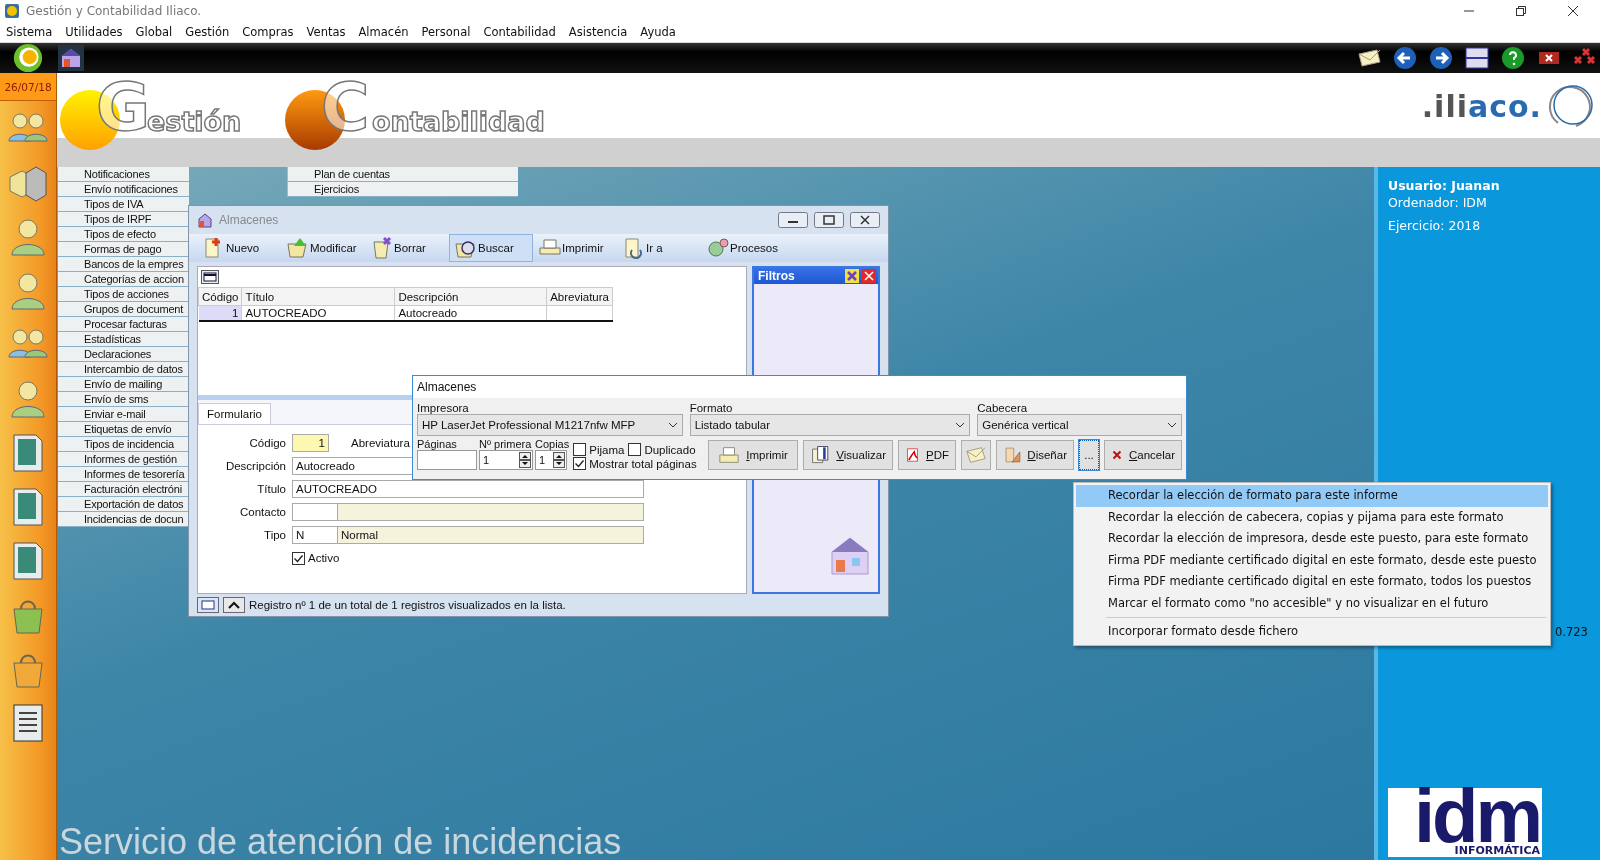 The width and height of the screenshot is (1600, 860). What do you see at coordinates (324, 558) in the screenshot?
I see `checkbox-label: Activo` at bounding box center [324, 558].